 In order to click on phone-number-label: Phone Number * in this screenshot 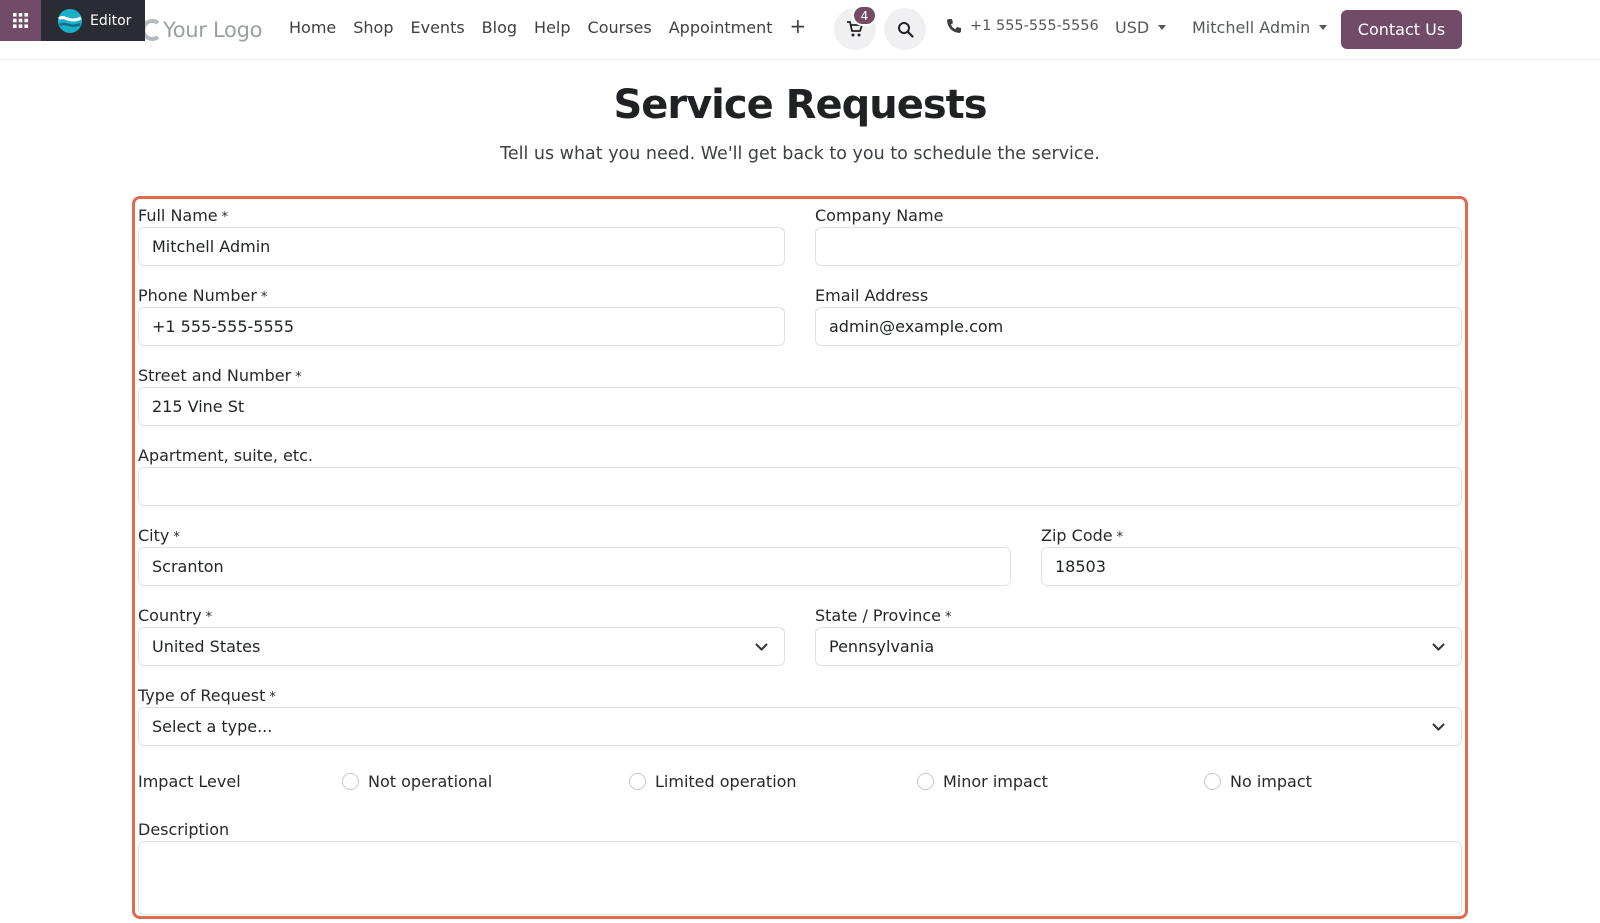, I will do `click(202, 295)`.